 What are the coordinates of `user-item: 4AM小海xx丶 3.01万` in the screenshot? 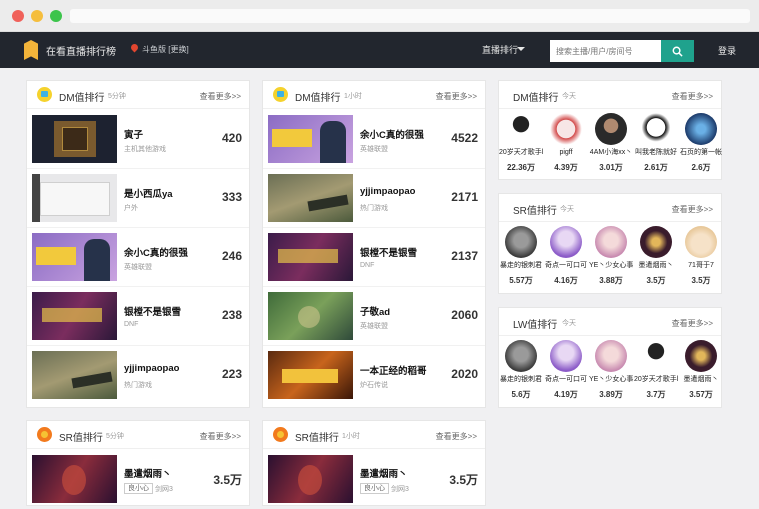 It's located at (611, 142).